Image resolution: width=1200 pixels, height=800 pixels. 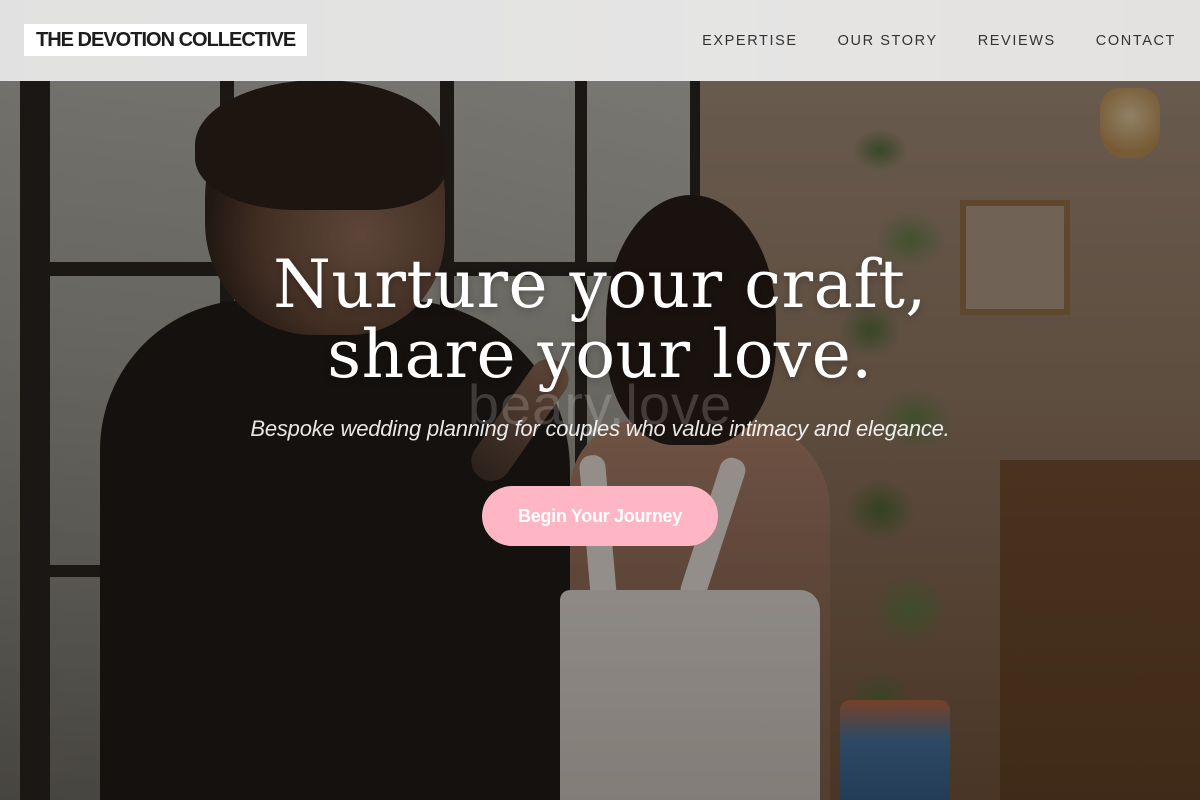 I want to click on main-nav: EXPERTISE OUR STORY REVIEWS CONTACT, so click(x=939, y=40).